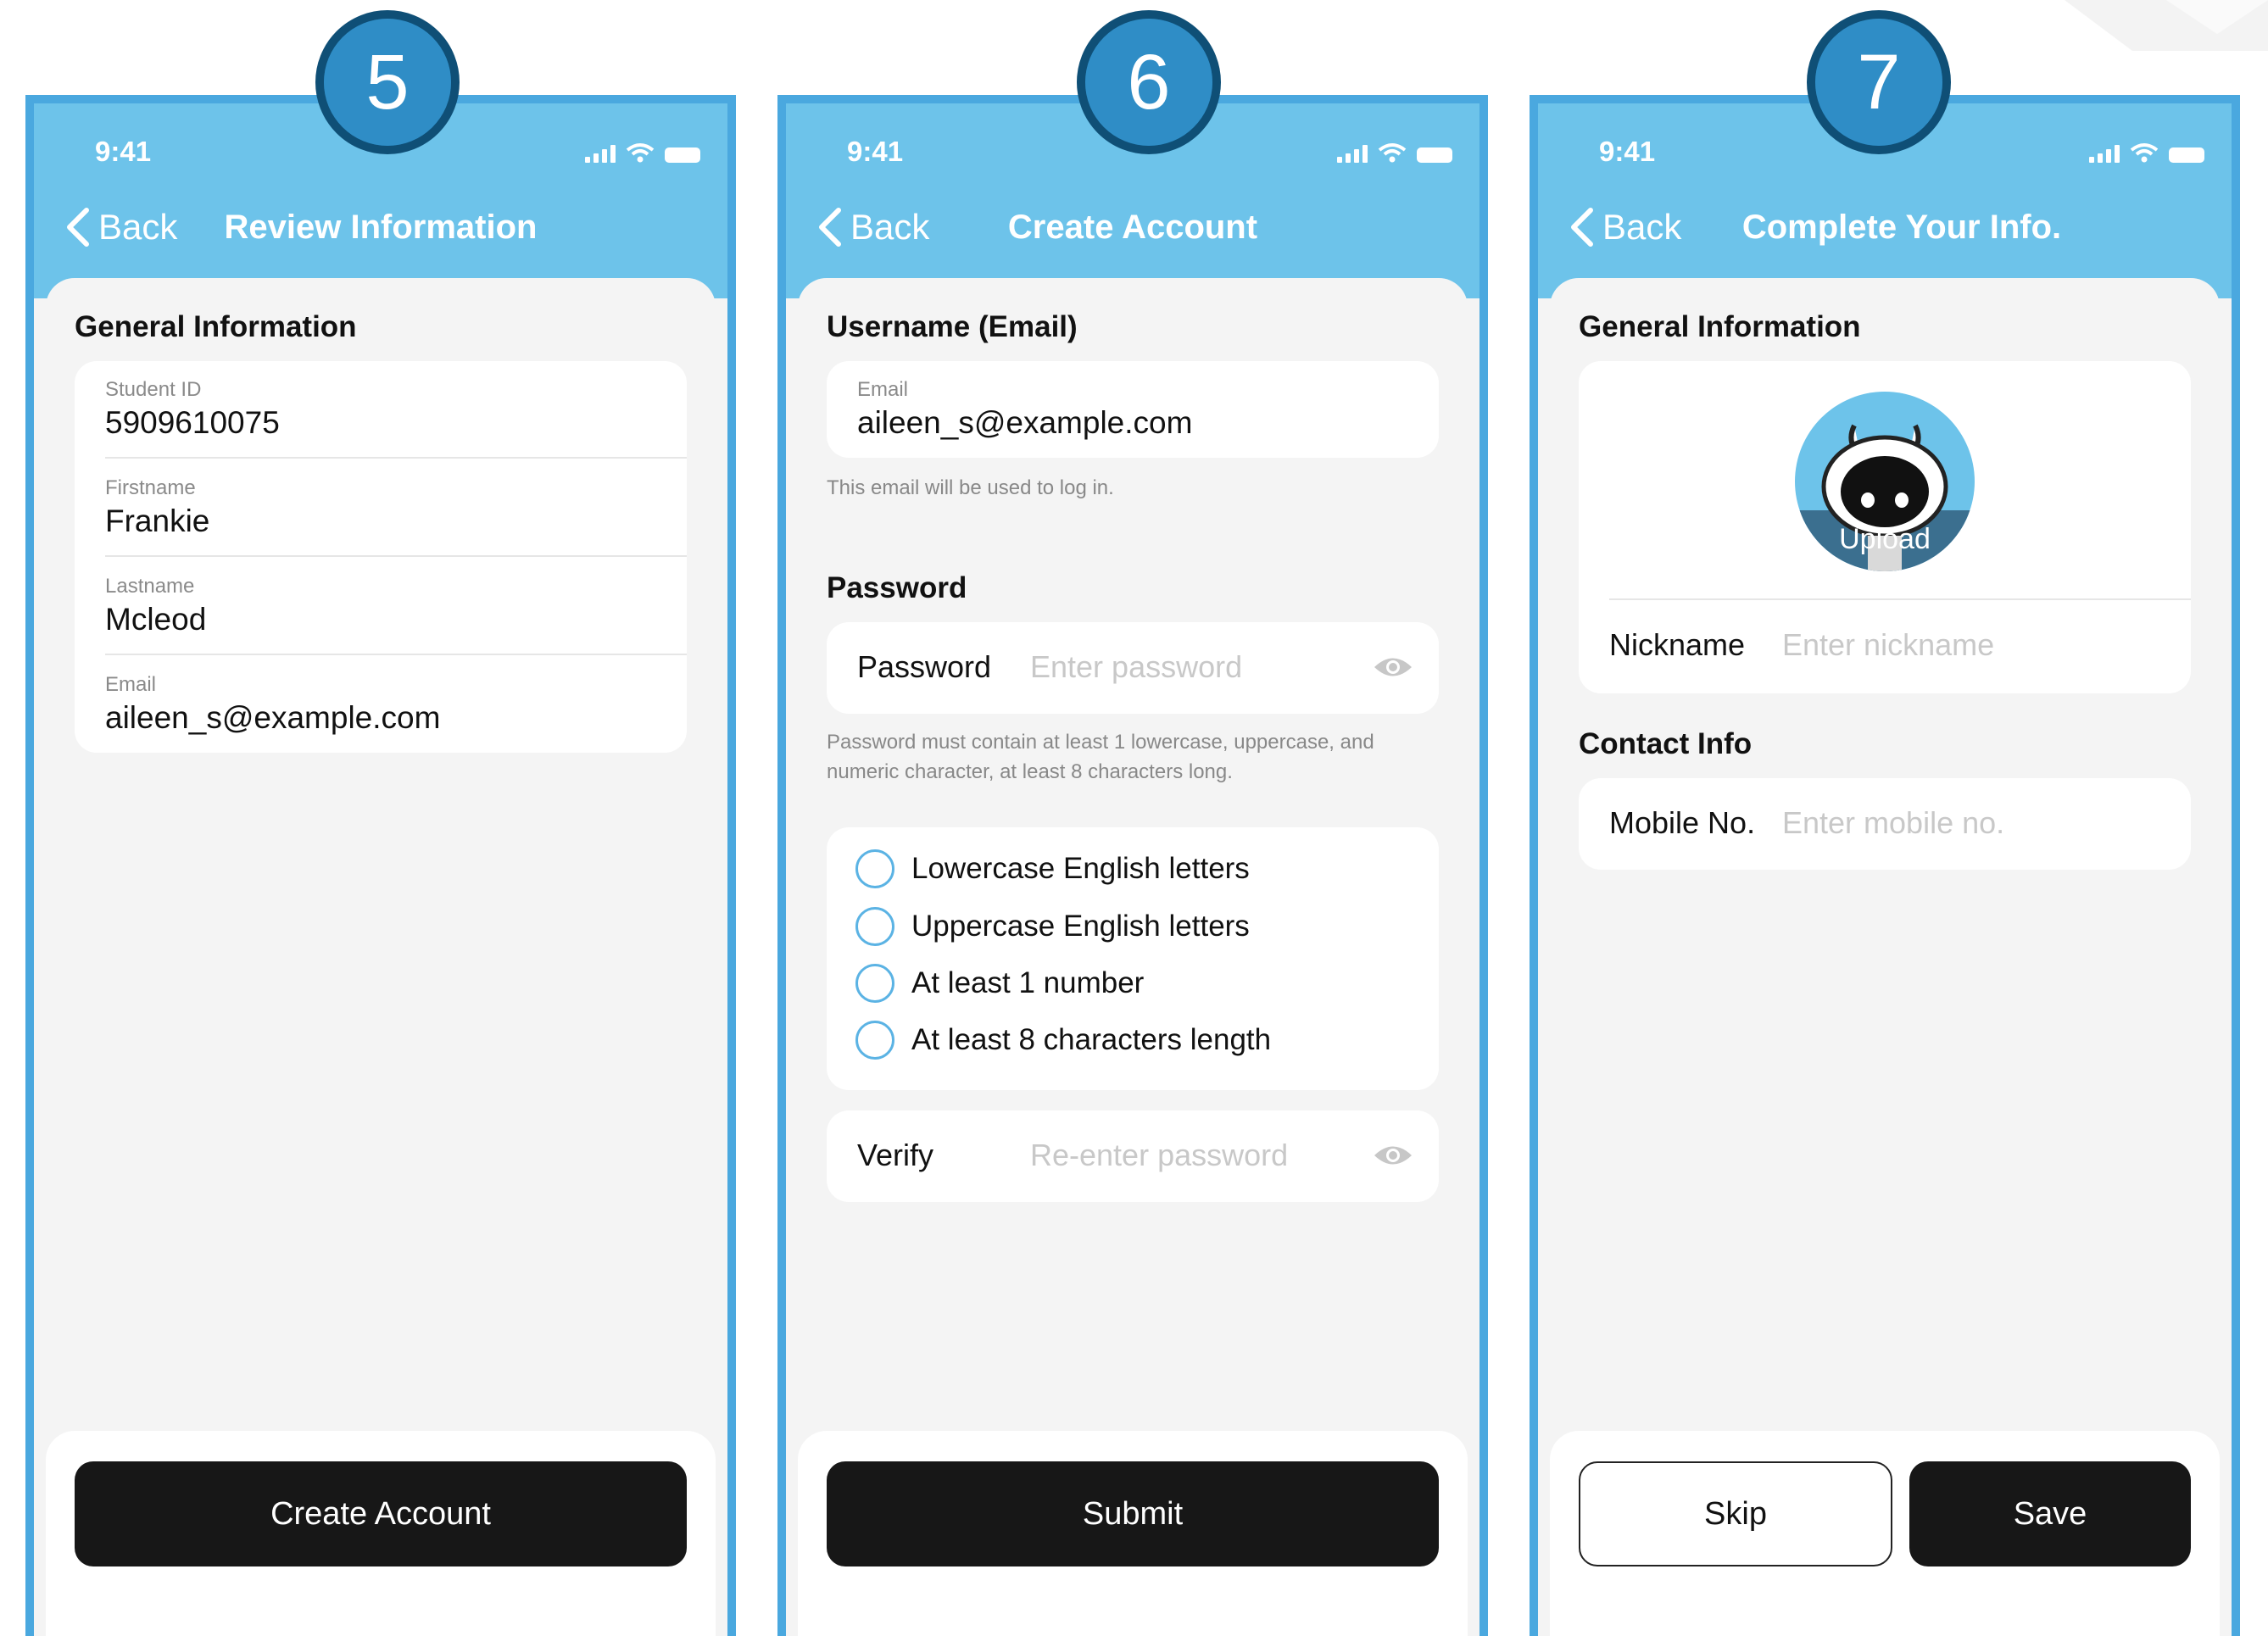  Describe the element at coordinates (150, 487) in the screenshot. I see `field-label-firstname: Firstname` at that location.